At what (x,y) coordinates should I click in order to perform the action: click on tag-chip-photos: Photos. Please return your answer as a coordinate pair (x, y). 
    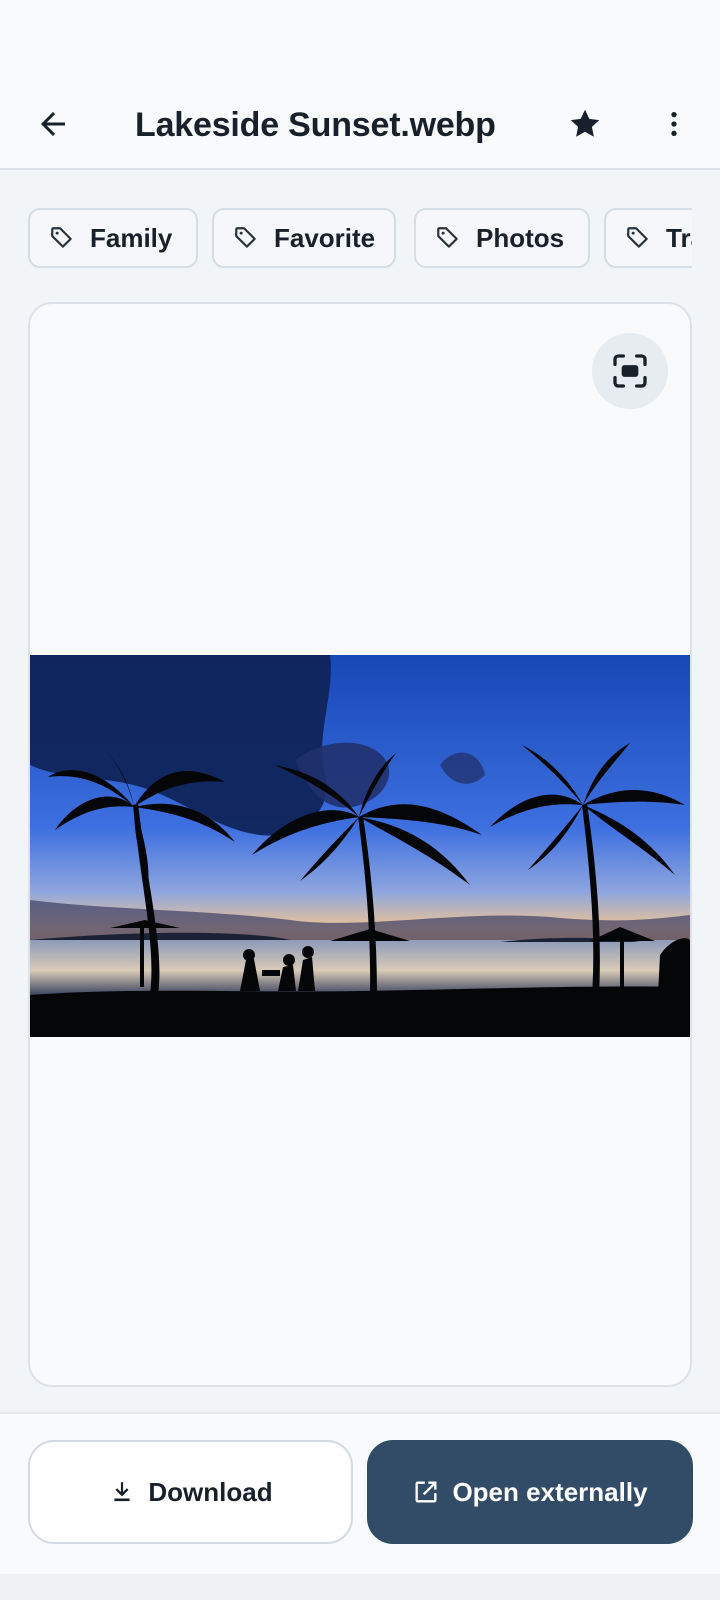
    Looking at the image, I should click on (502, 238).